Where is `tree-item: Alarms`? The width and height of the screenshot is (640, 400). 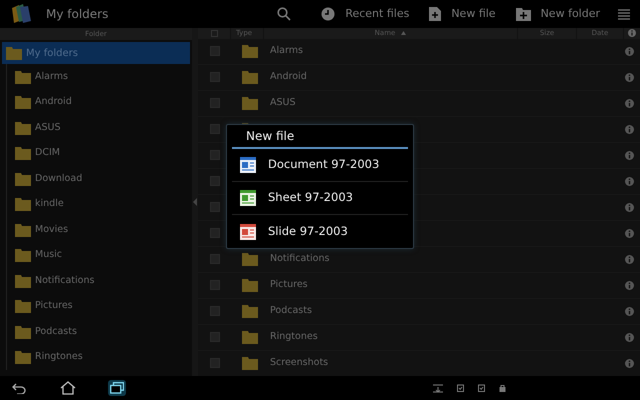
tree-item: Alarms is located at coordinates (99, 77).